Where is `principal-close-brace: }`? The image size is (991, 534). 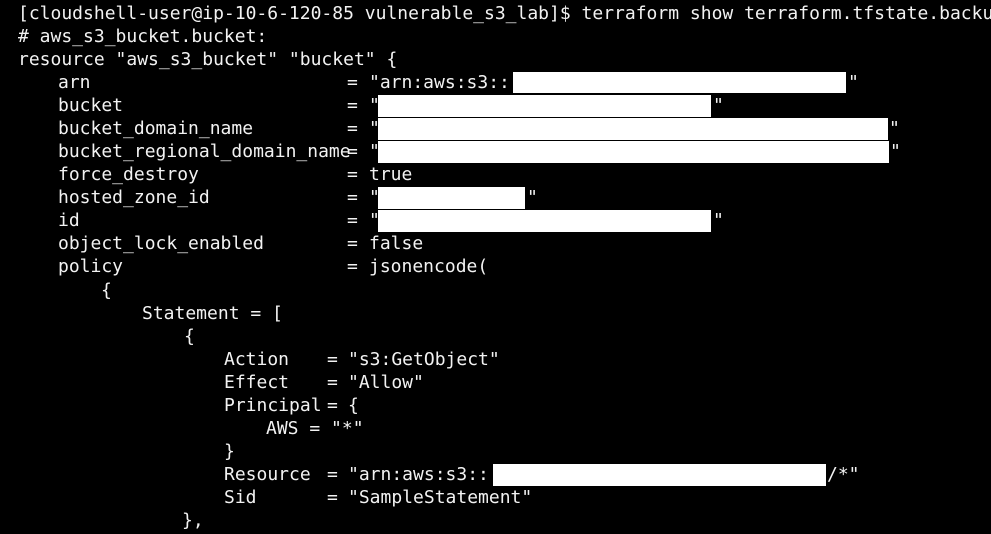
principal-close-brace: } is located at coordinates (229, 451).